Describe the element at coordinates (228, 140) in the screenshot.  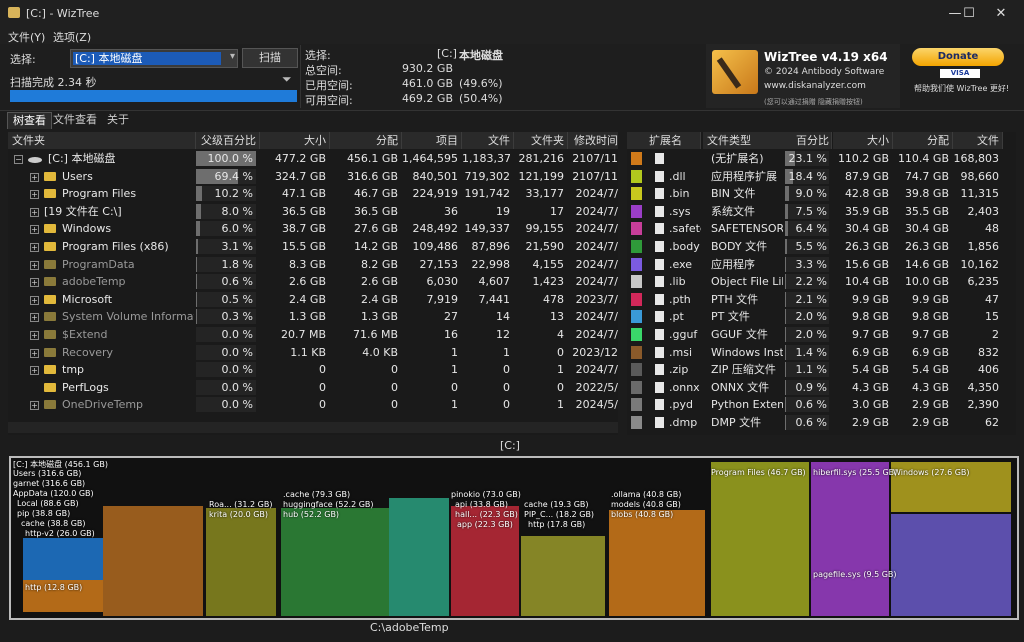
I see `col-parent-pct: 父级百分比` at that location.